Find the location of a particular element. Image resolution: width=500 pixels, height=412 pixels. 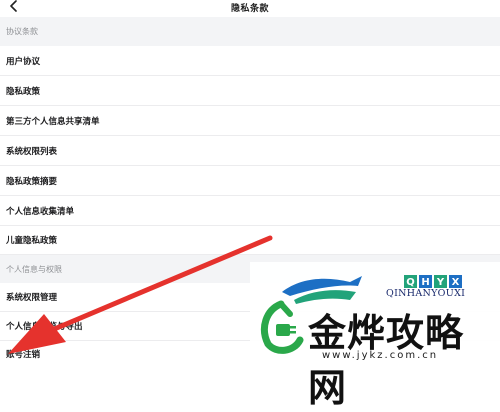

list-item-user-agreement: 用户协议 is located at coordinates (250, 61).